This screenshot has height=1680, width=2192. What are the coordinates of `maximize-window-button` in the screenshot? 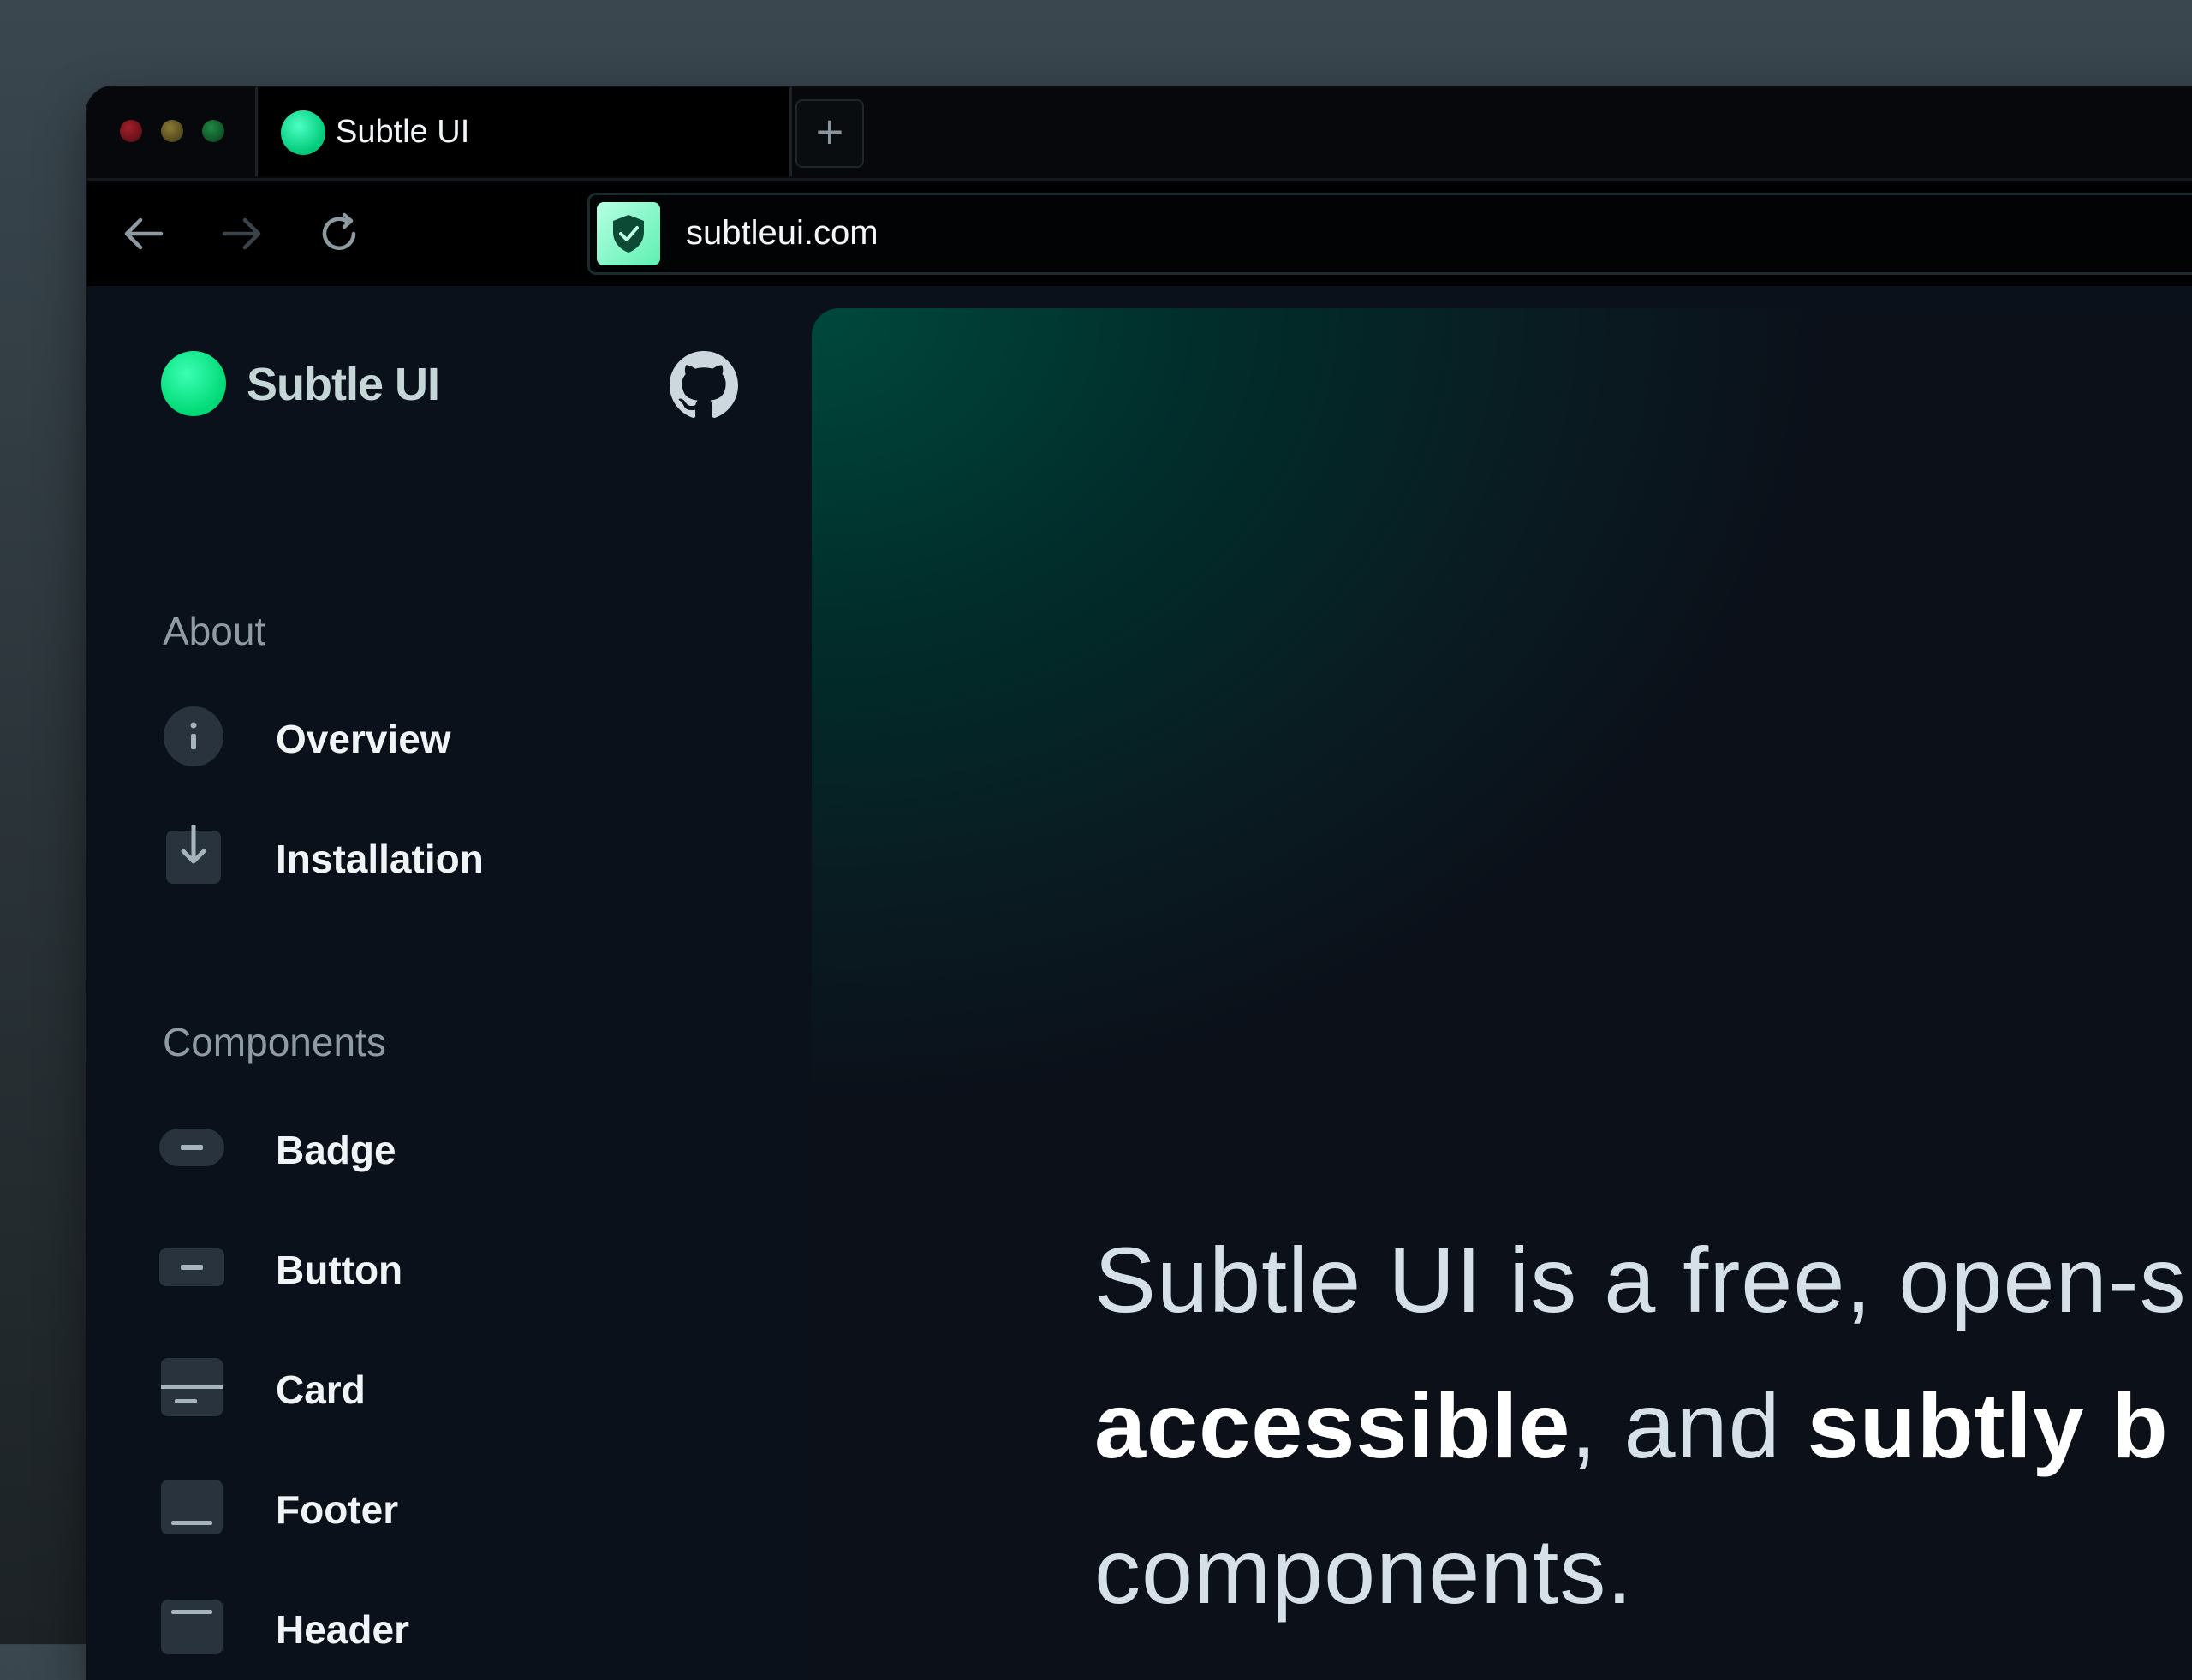 It's located at (213, 131).